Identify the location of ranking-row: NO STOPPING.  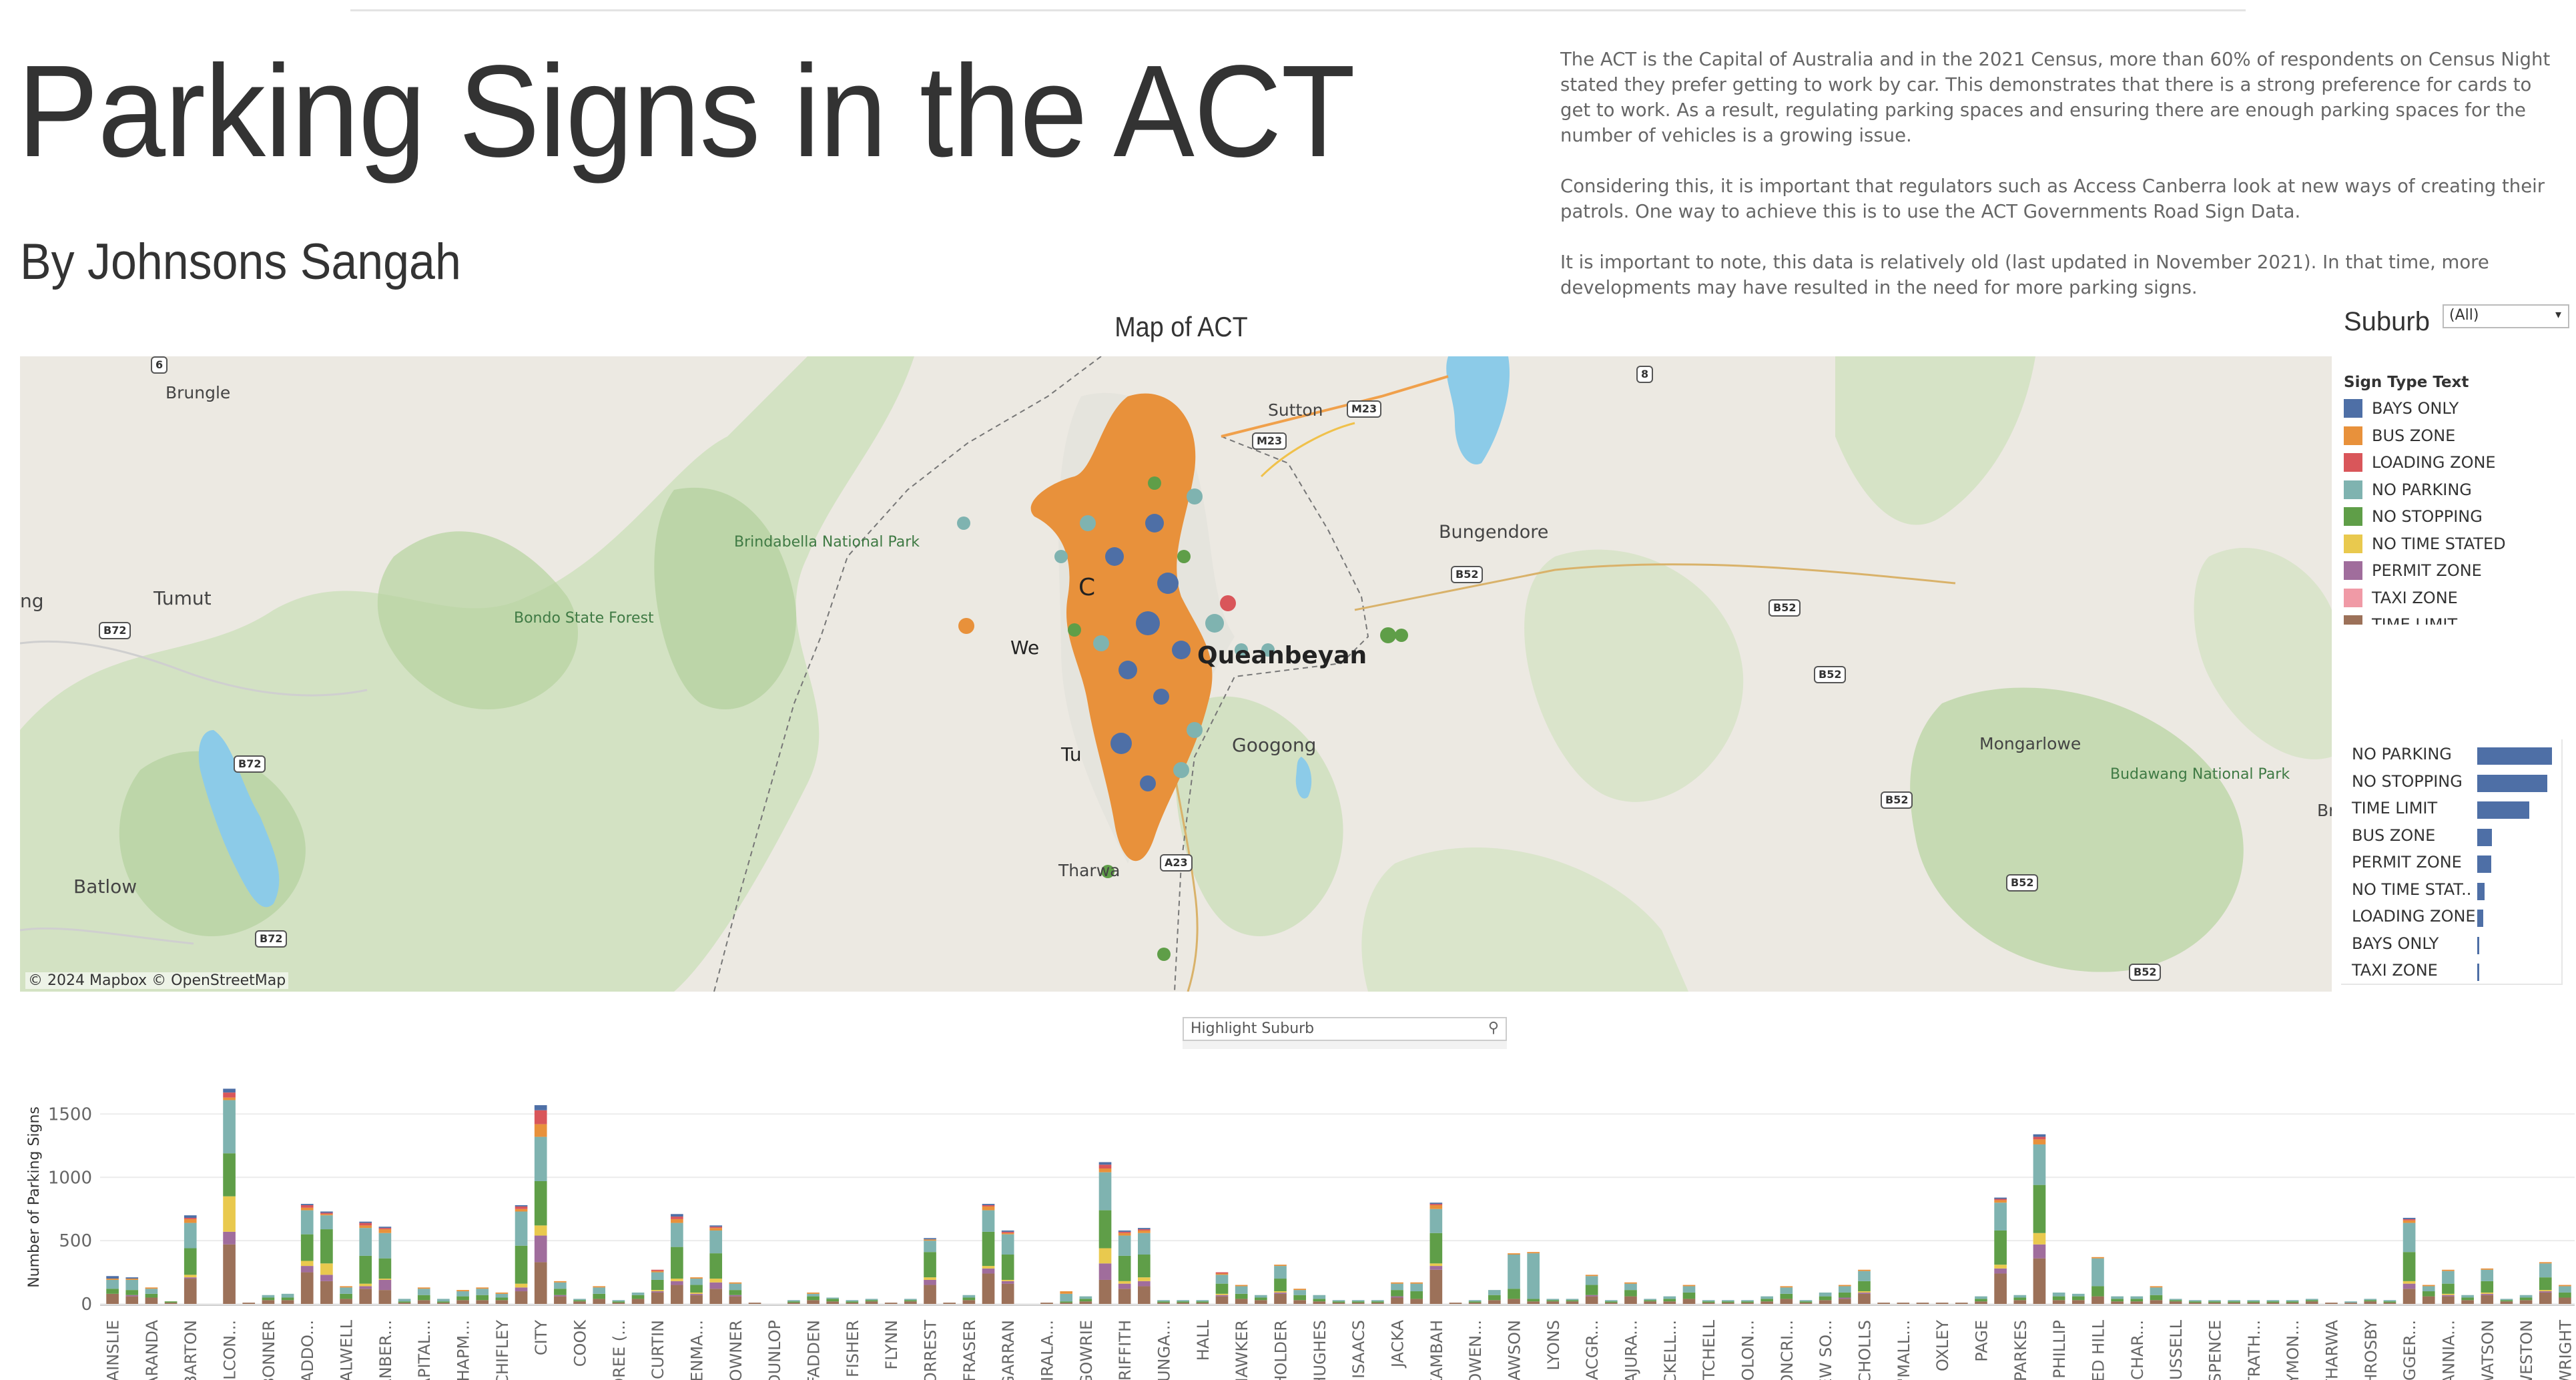
(2451, 783).